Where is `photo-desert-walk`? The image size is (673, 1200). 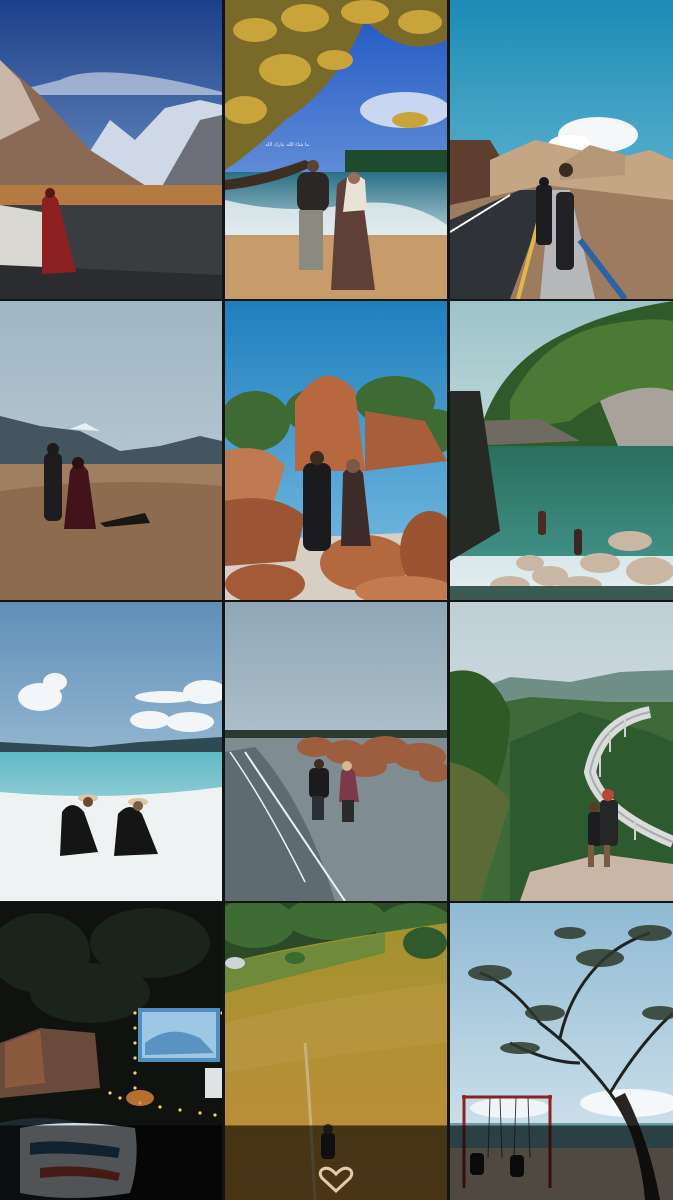 photo-desert-walk is located at coordinates (111, 450).